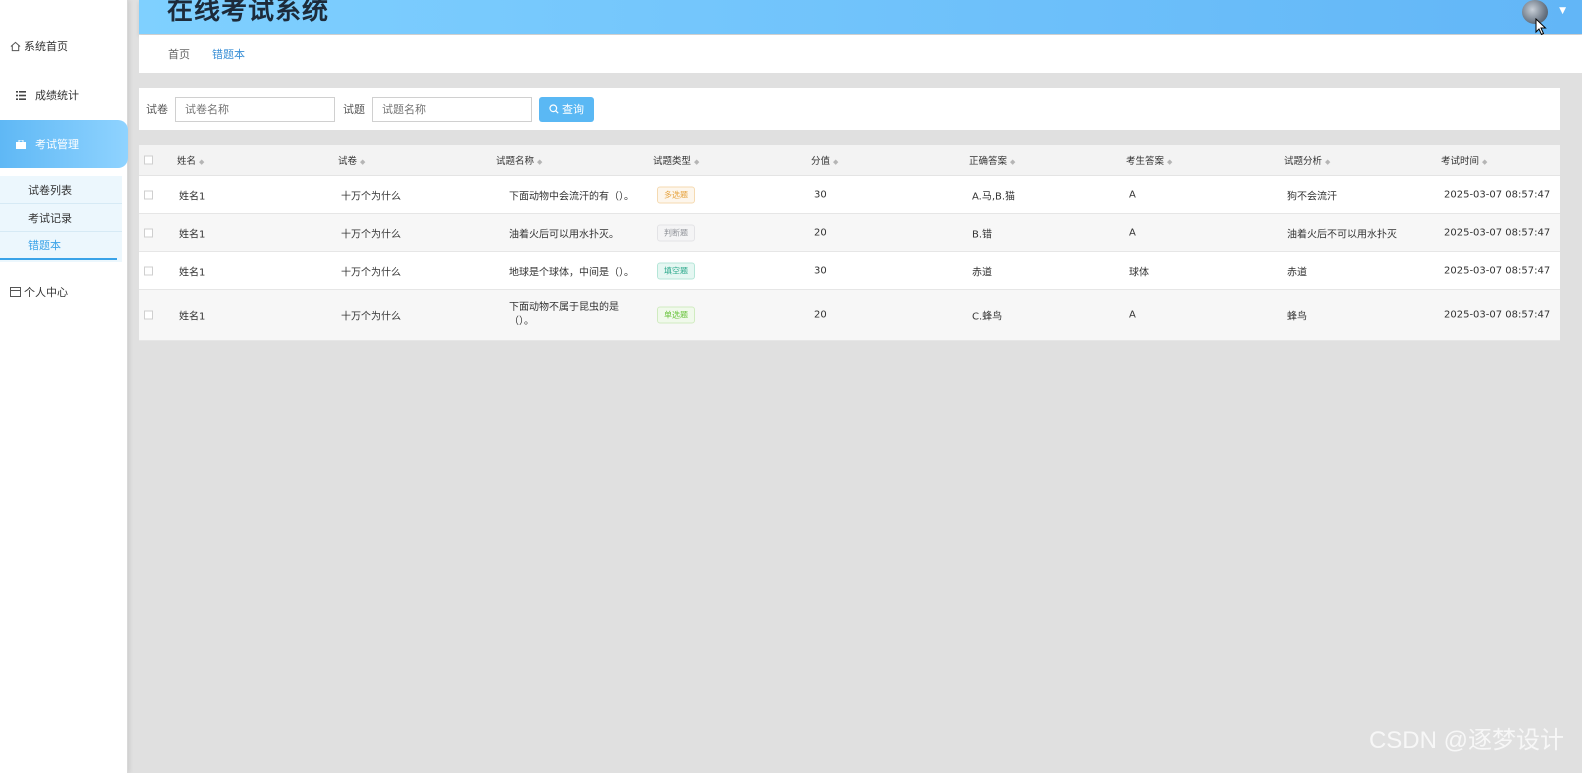 The width and height of the screenshot is (1582, 773). I want to click on mouse-cursor-icon, so click(1541, 27).